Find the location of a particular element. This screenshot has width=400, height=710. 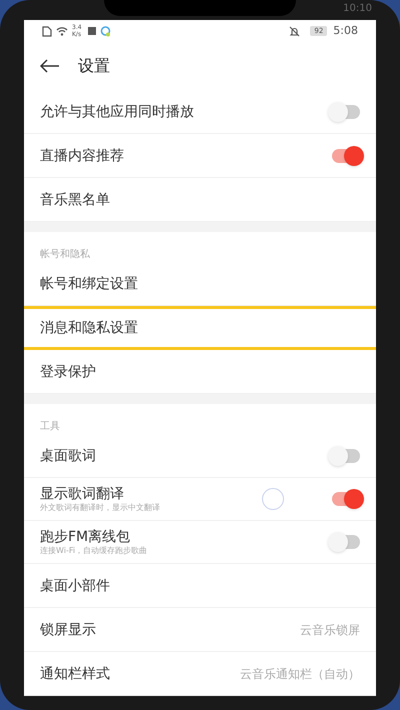

highlighted-row: 消息和隐私设置 is located at coordinates (200, 328).